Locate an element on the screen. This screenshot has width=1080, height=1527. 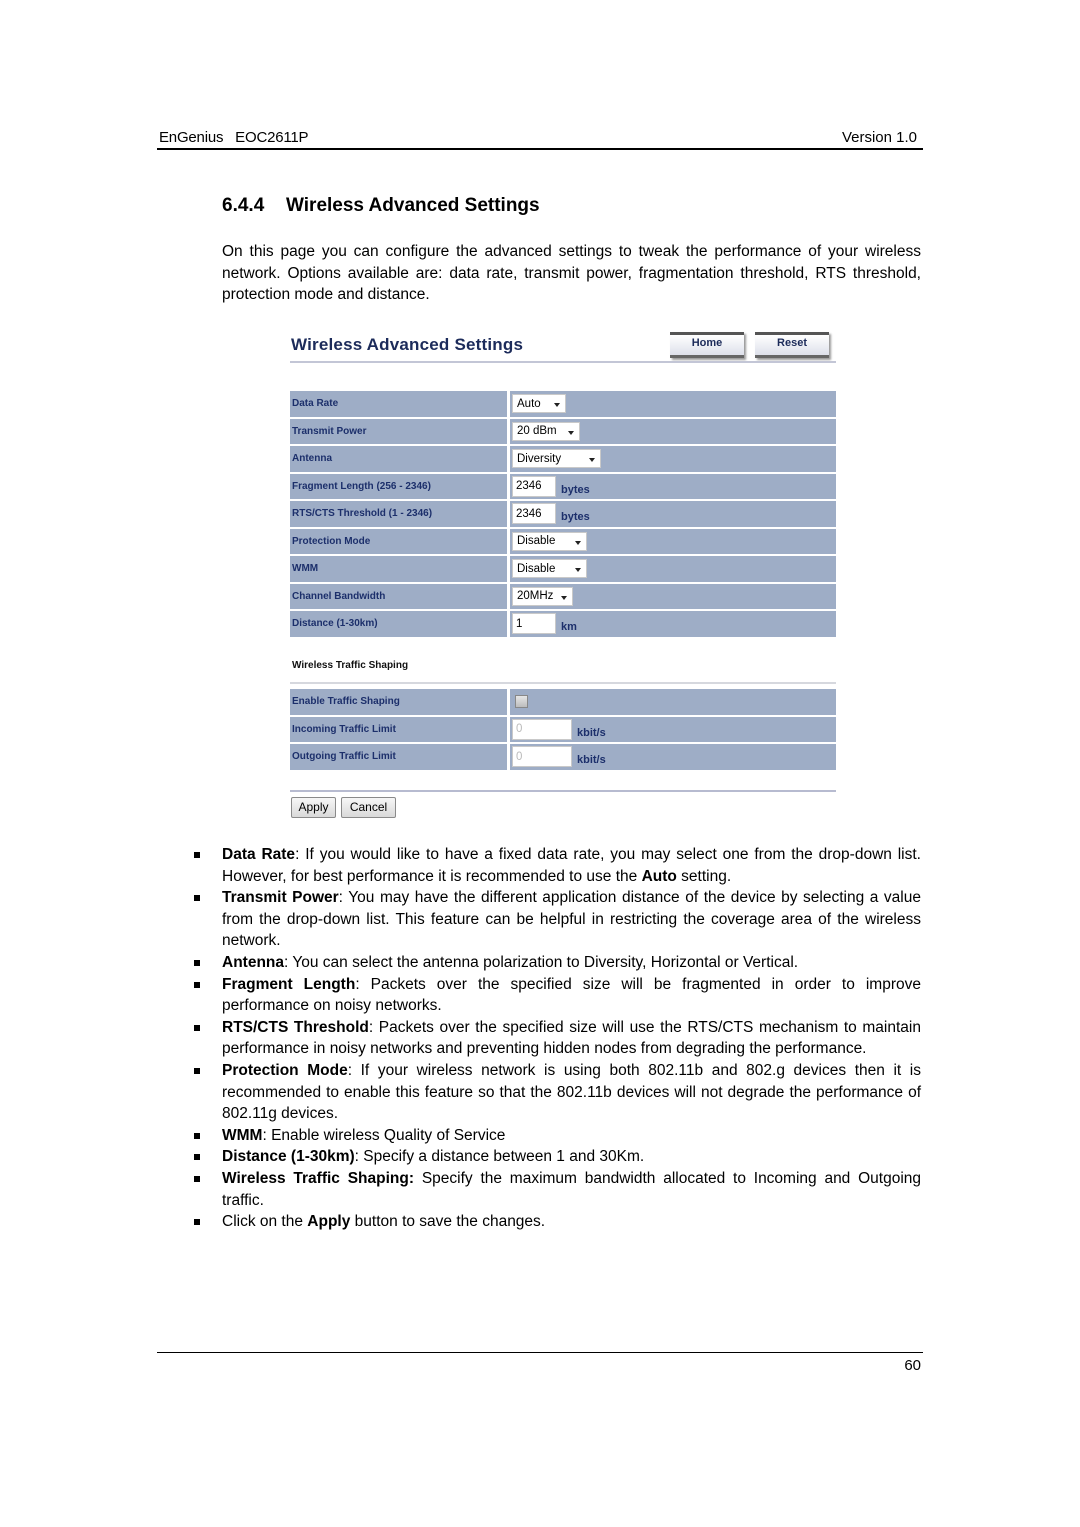
setting-row-incoming-traffic-limit: Incoming Traffic Limit 0 kbit/s is located at coordinates (563, 729).